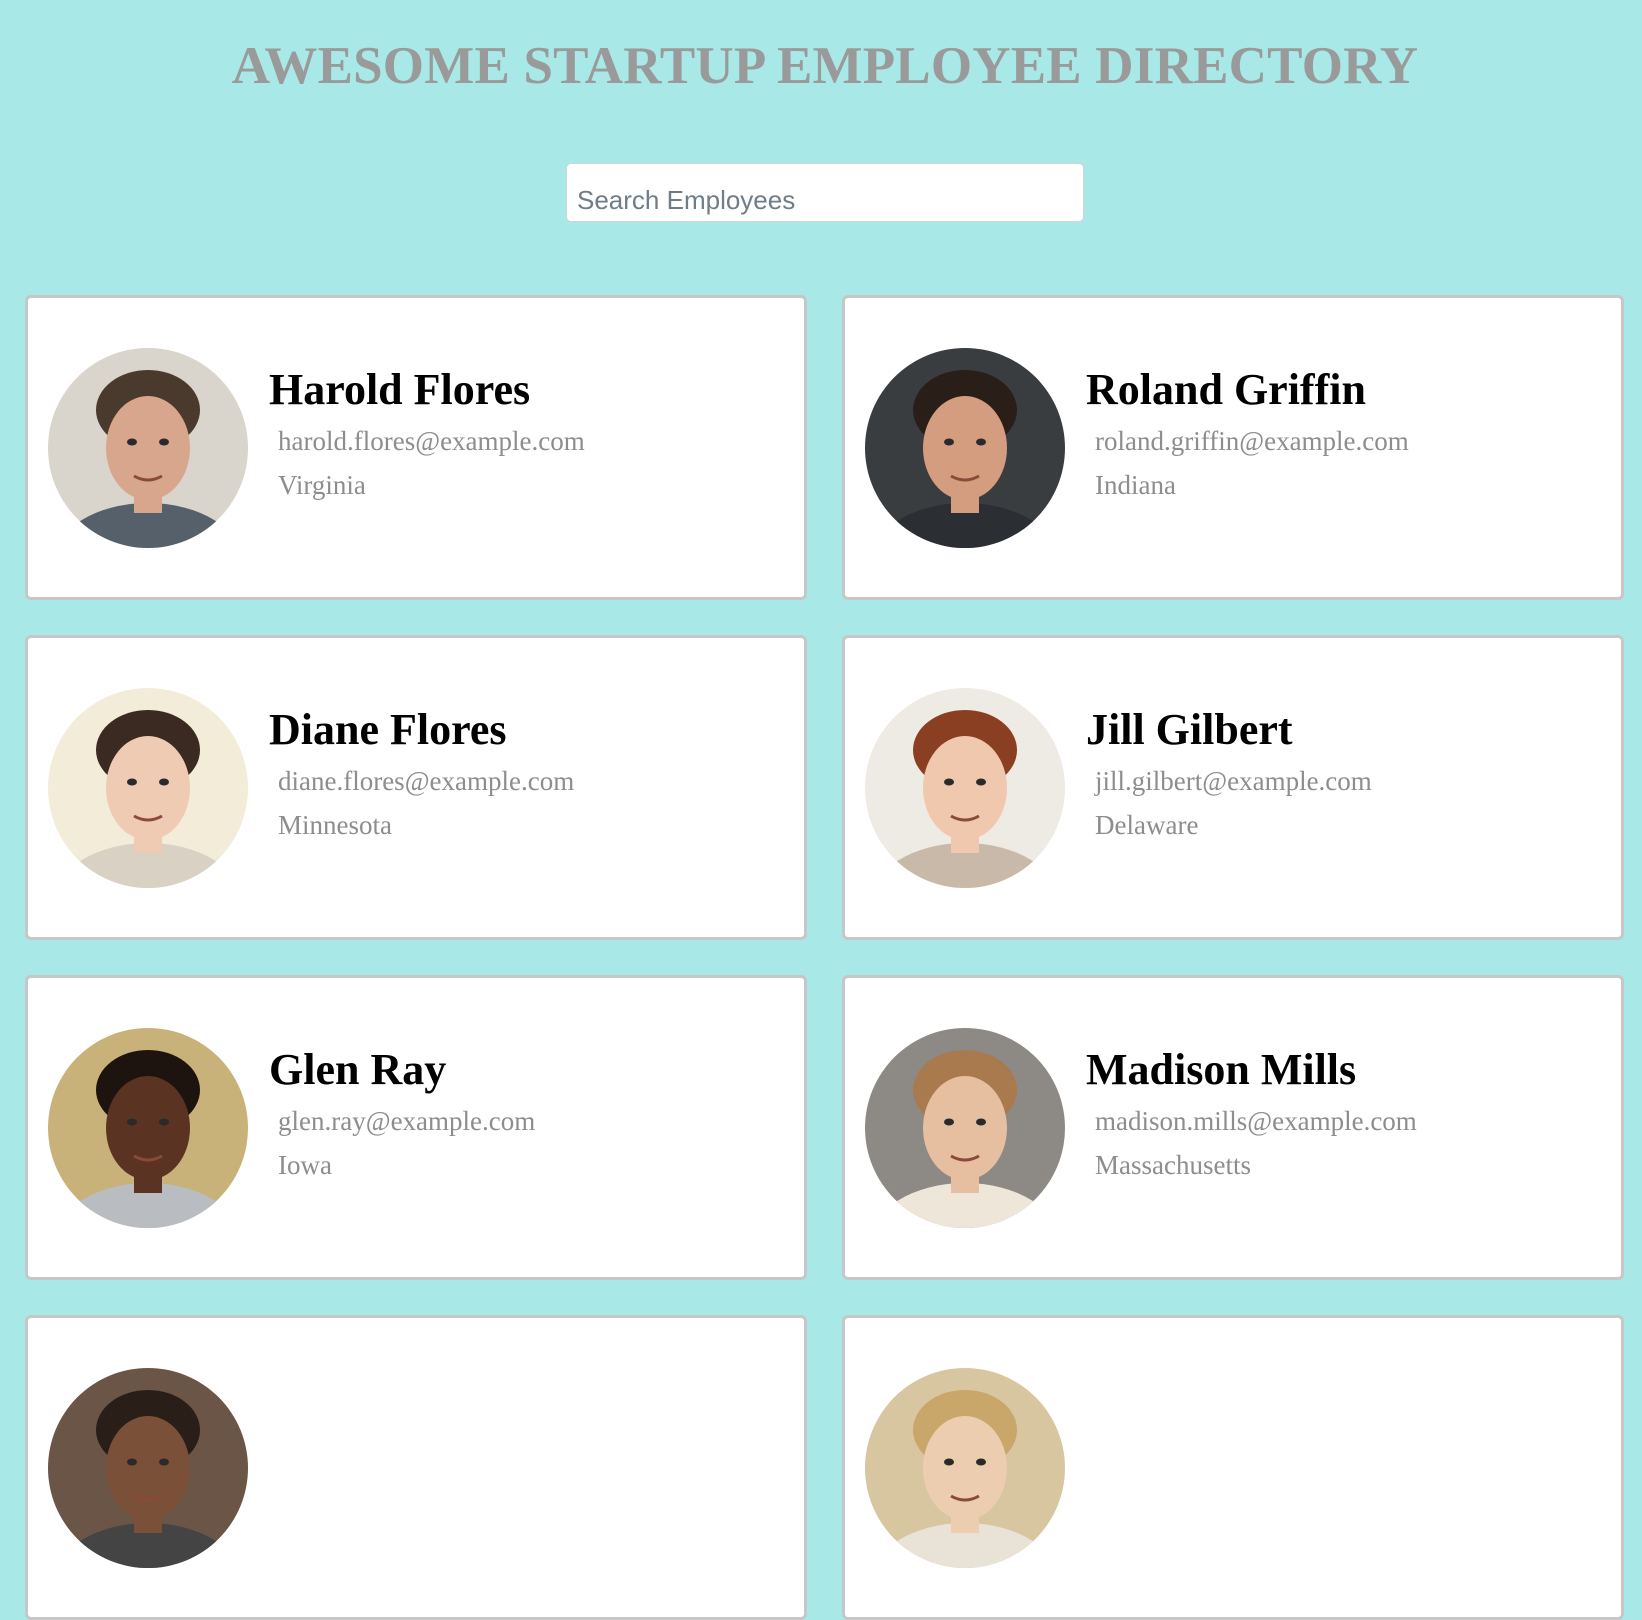  I want to click on employee-name: Jill Gilbert, so click(1189, 729).